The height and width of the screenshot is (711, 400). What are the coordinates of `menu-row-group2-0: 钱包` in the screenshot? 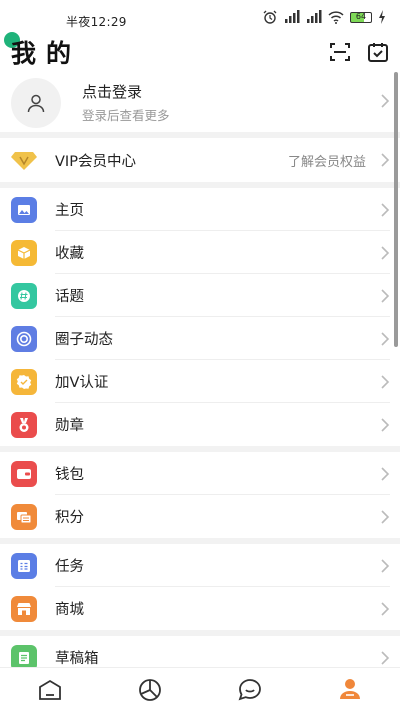 It's located at (200, 473).